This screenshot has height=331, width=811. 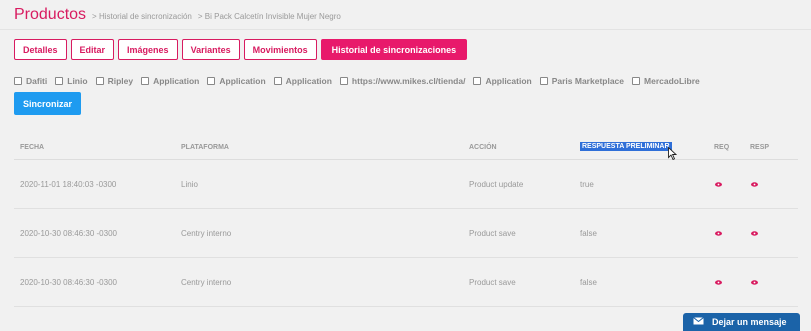 I want to click on mouse-pointer-icon, so click(x=673, y=155).